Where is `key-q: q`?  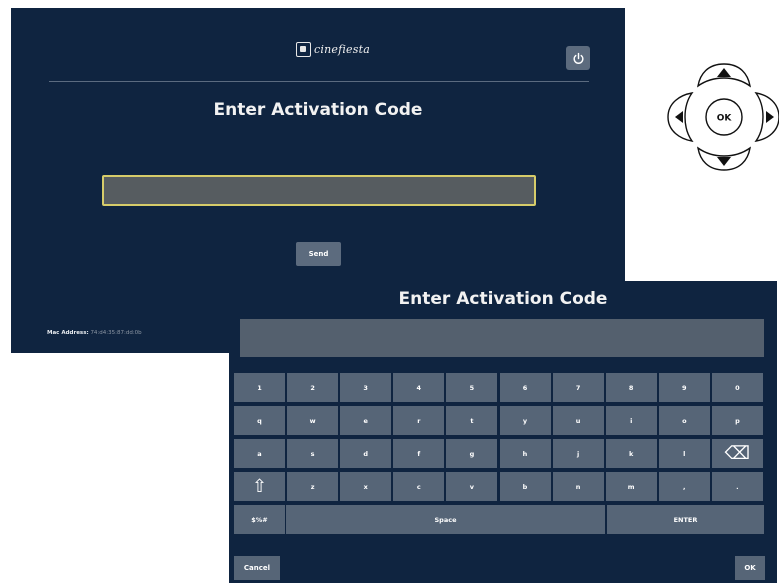 key-q: q is located at coordinates (259, 420).